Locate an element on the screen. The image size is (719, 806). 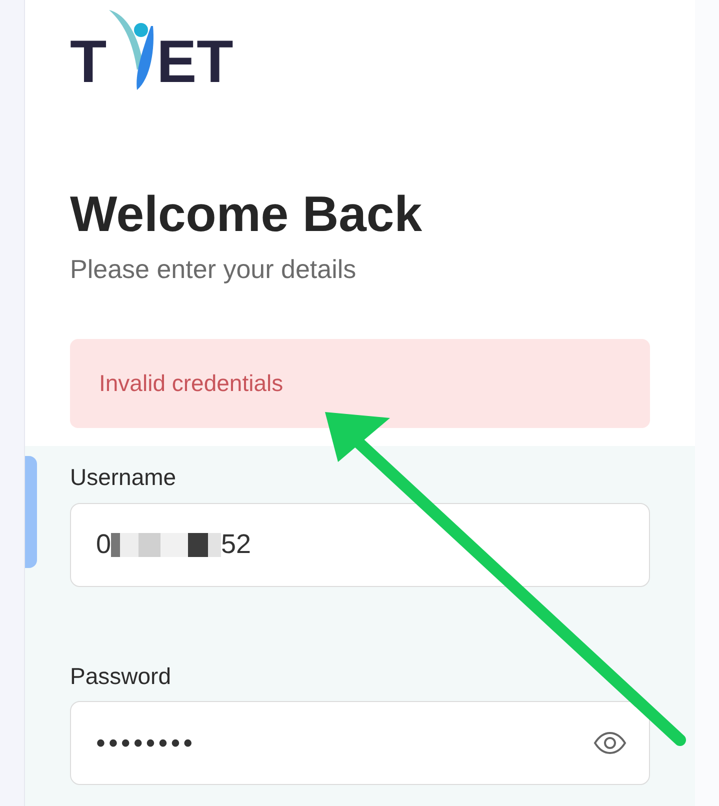
alert-message: Invalid credentials is located at coordinates (191, 383).